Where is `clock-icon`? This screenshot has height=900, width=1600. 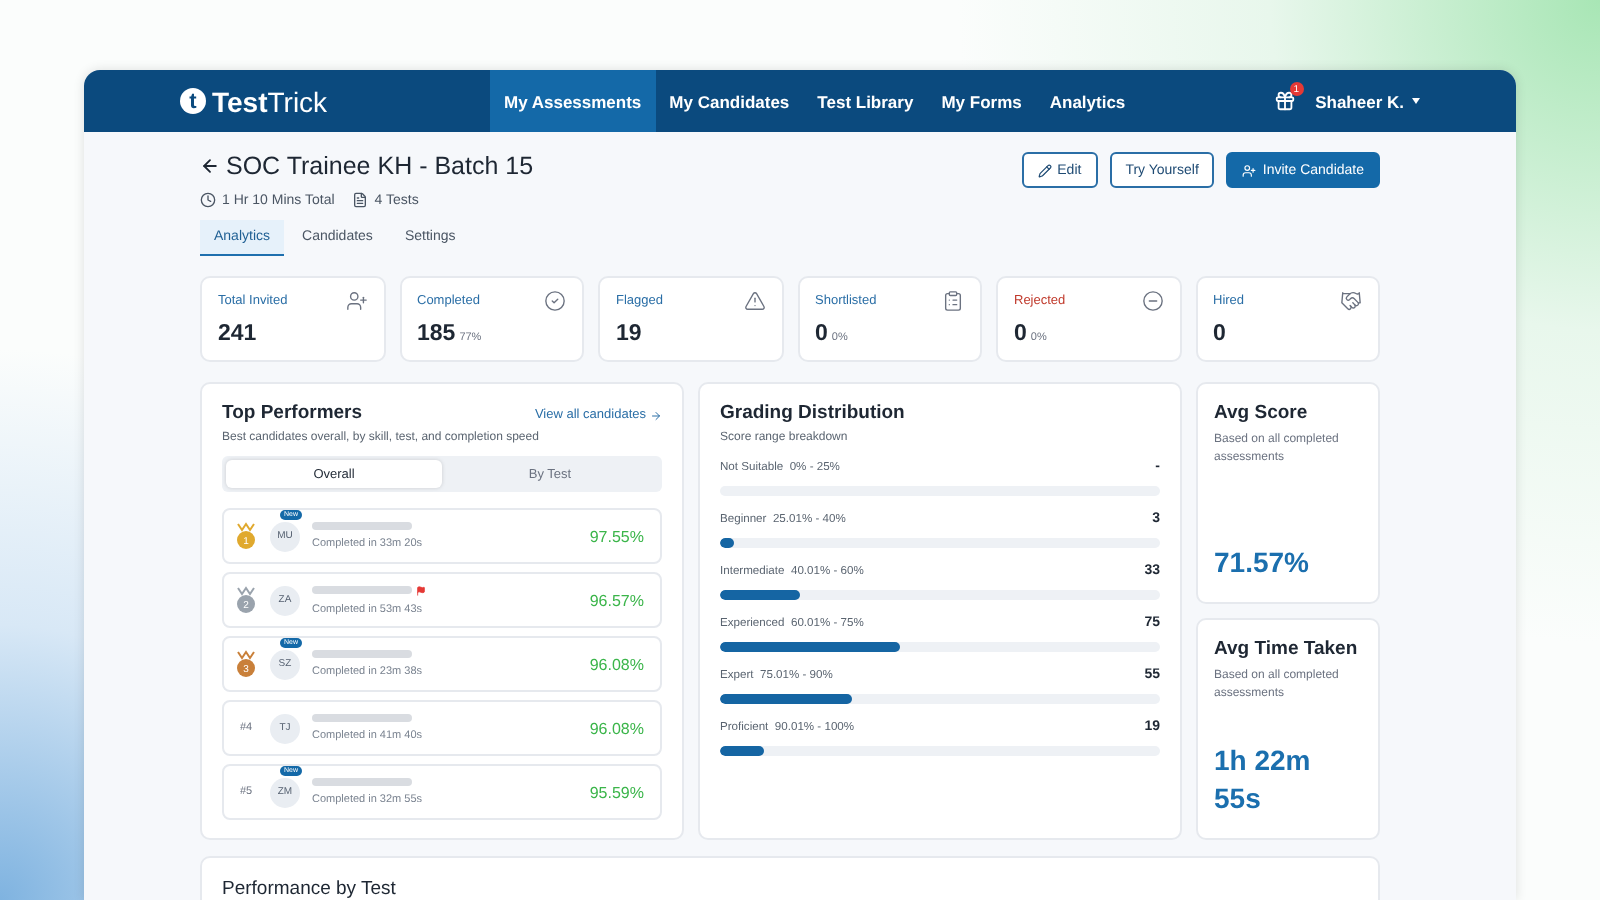
clock-icon is located at coordinates (208, 200).